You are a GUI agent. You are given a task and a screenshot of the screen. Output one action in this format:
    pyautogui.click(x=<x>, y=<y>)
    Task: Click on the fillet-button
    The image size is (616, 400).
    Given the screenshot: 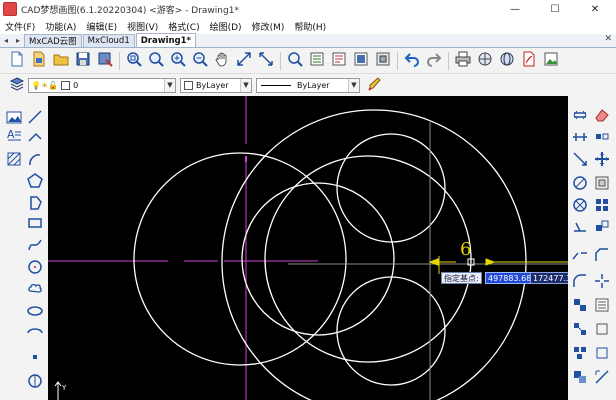 What is the action you would take?
    pyautogui.click(x=580, y=282)
    